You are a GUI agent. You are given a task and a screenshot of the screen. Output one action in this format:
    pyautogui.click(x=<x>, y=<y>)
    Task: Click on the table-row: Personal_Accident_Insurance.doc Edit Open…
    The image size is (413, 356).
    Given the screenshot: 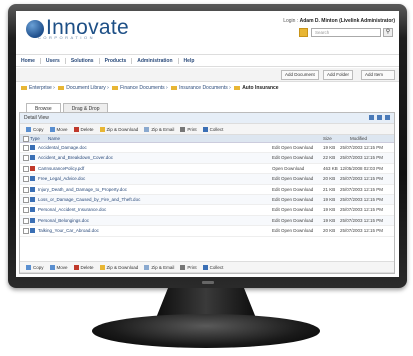 What is the action you would take?
    pyautogui.click(x=207, y=210)
    